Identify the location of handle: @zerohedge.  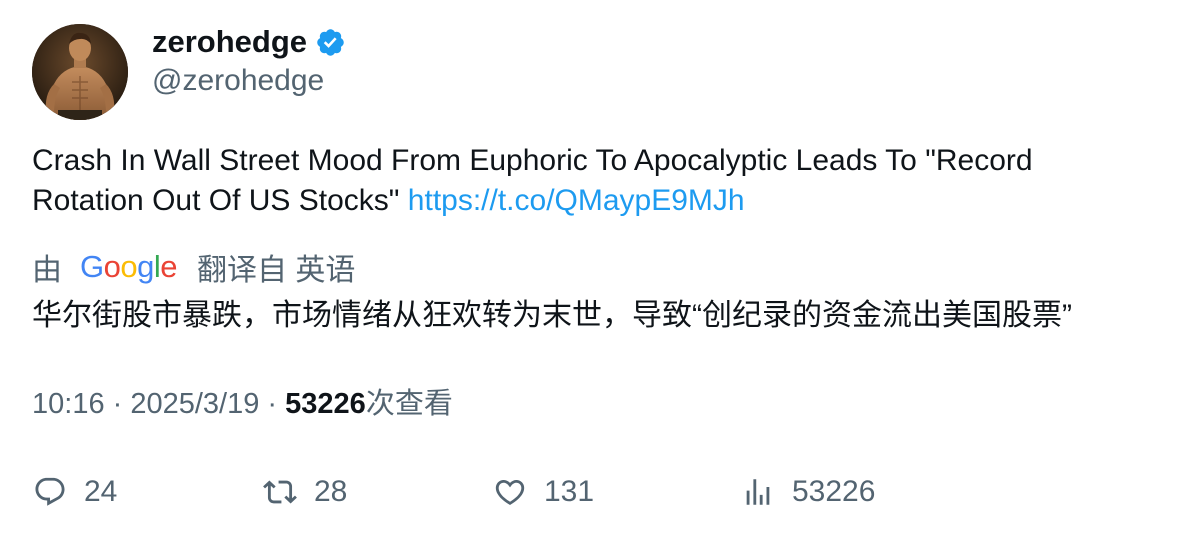
(238, 81).